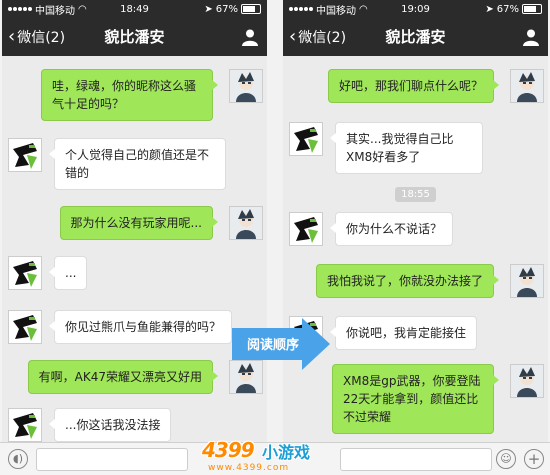 The image size is (550, 475). What do you see at coordinates (272, 345) in the screenshot?
I see `reading-order-label: 阅读顺序` at bounding box center [272, 345].